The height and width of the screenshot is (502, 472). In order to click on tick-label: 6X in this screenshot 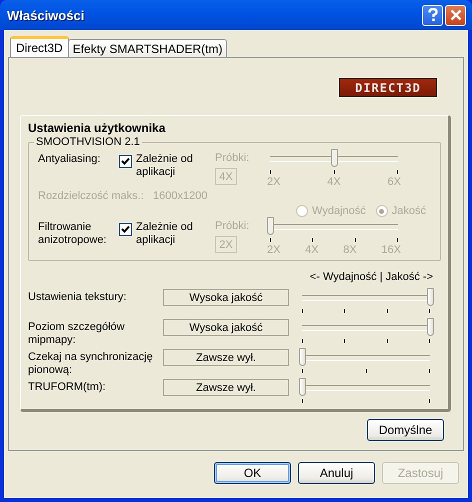, I will do `click(394, 182)`.